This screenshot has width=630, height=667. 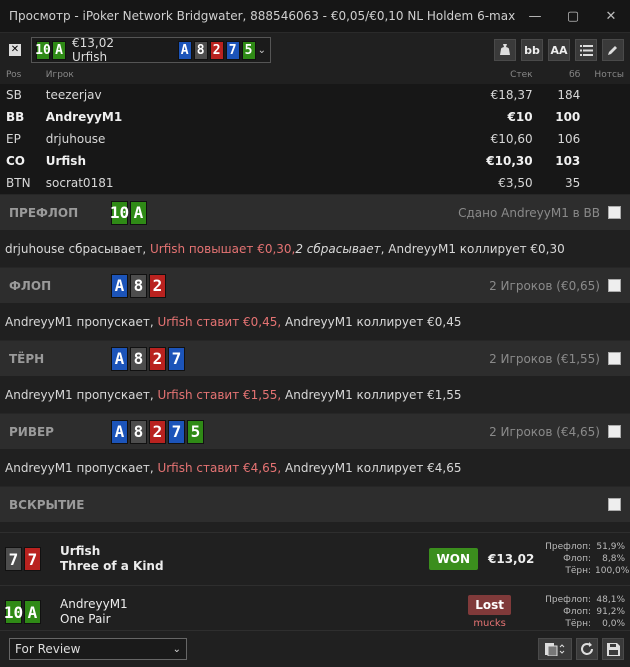 What do you see at coordinates (373, 394) in the screenshot?
I see `action-text: AndreyyM1 коллирует €1,55` at bounding box center [373, 394].